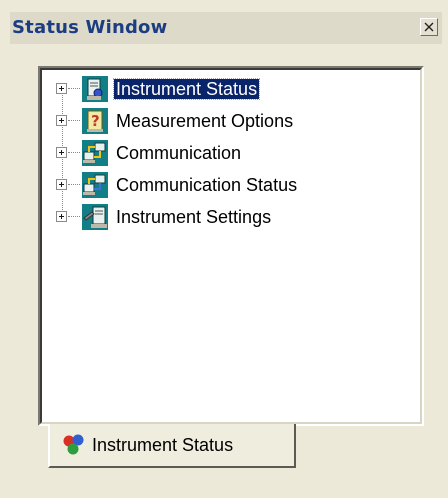 This screenshot has width=448, height=498. I want to click on close-button, so click(429, 27).